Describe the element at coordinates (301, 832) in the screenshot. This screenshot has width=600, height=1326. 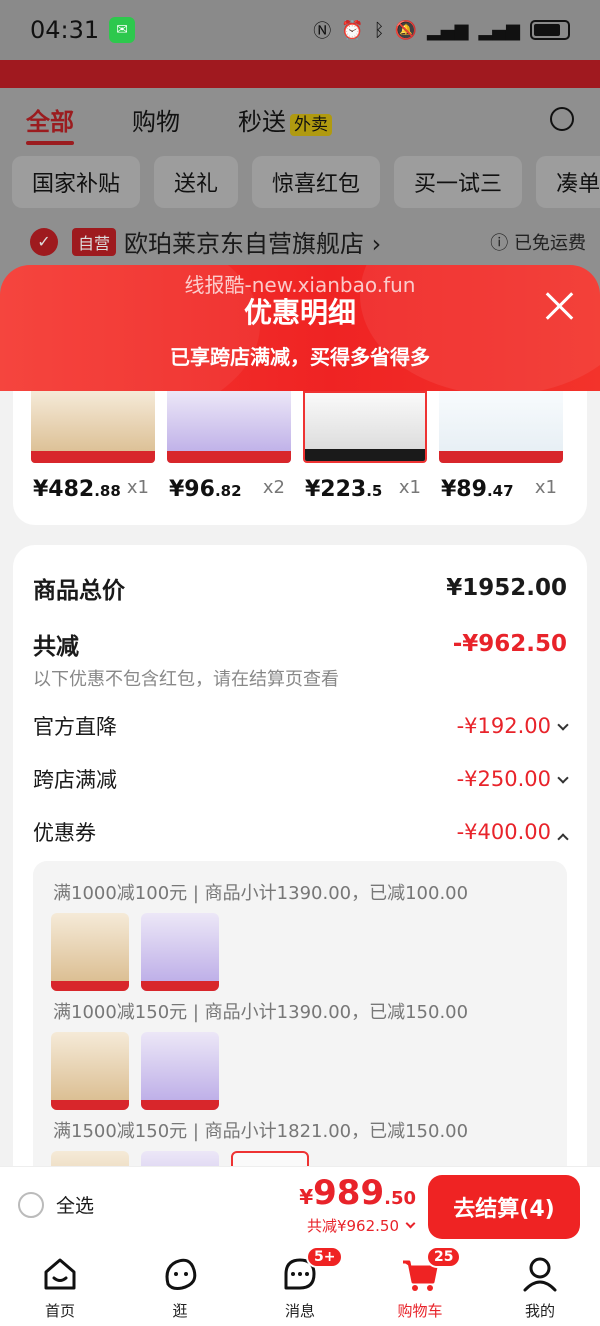
I see `coupon-row: 优惠券 -¥400.00` at that location.